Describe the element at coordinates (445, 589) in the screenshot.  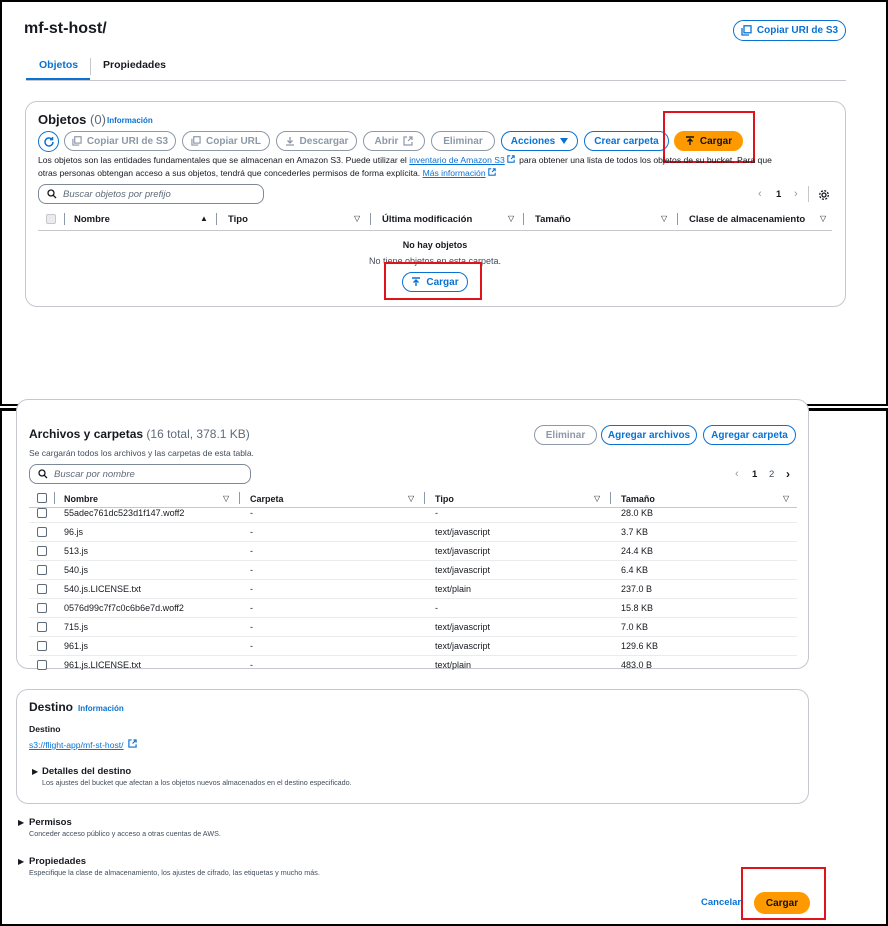
I see `table-row: 540.js.LICENSE.txt - text/plain 237.0 B` at that location.